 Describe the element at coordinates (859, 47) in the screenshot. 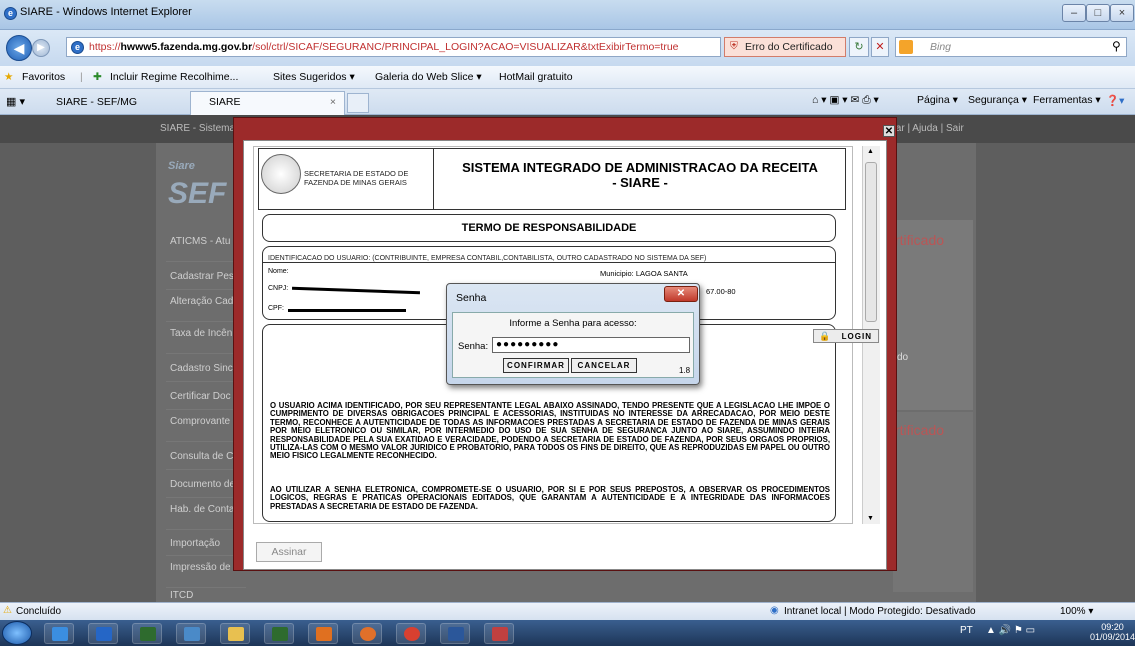

I see `refresh-button: ↻` at that location.